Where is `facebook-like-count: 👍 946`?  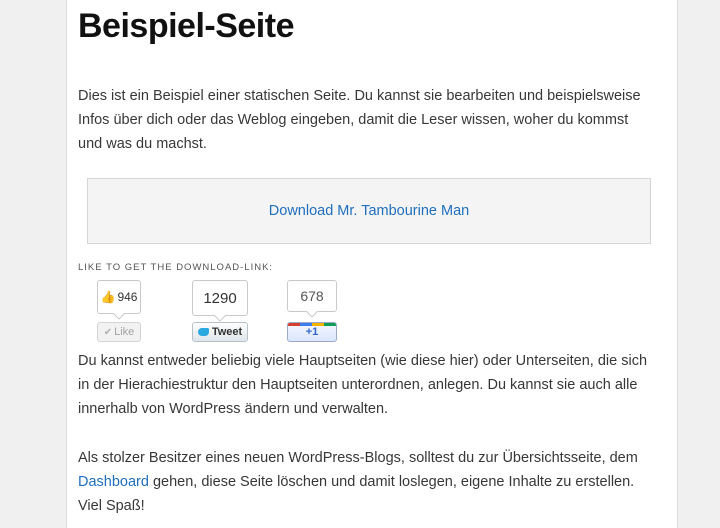 facebook-like-count: 👍 946 is located at coordinates (119, 297).